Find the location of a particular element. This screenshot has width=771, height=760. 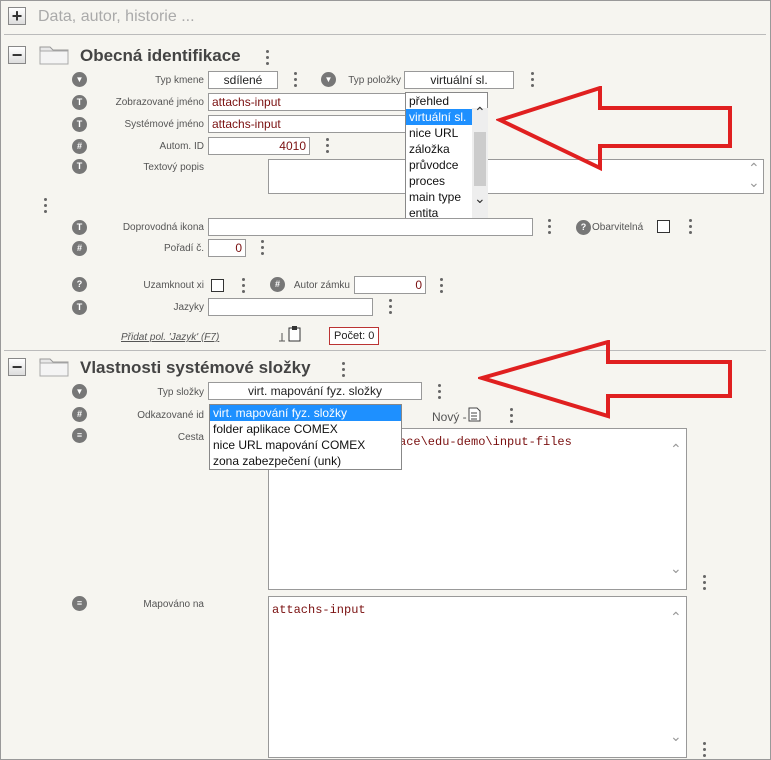

zobrazovane-jmeno-label: Zobrazované jméno is located at coordinates (159, 102).